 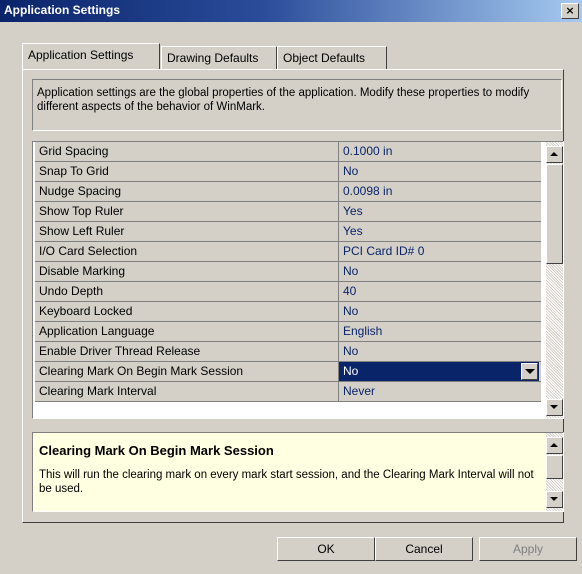 I want to click on tab-drawing-defaults: Drawing Defaults, so click(x=219, y=57).